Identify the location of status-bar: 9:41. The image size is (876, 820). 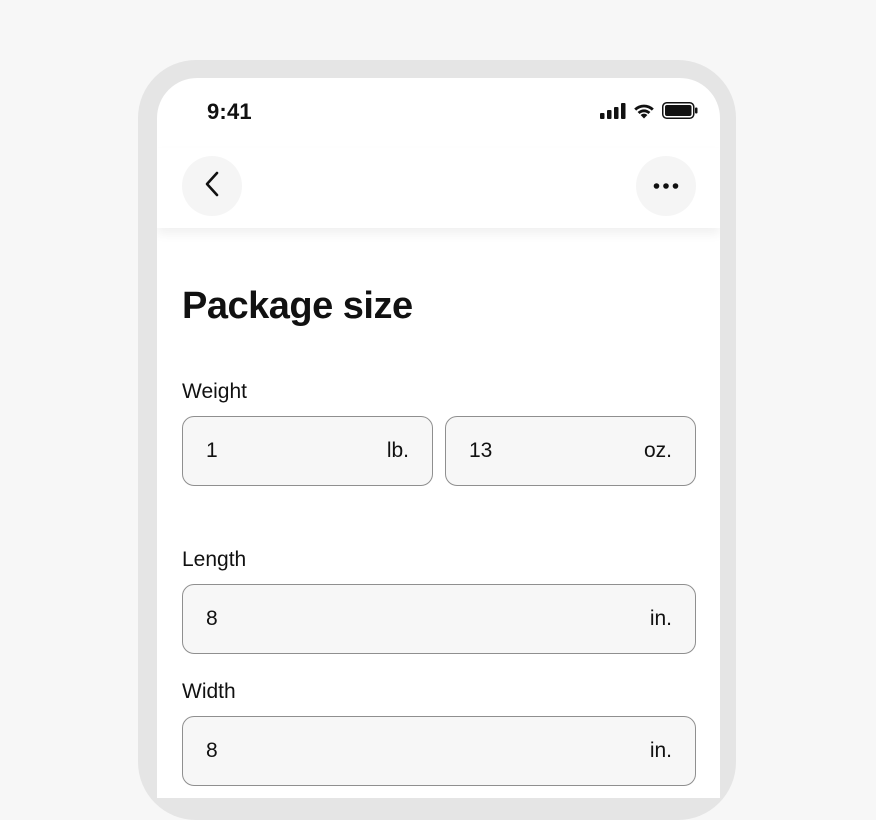
(438, 113).